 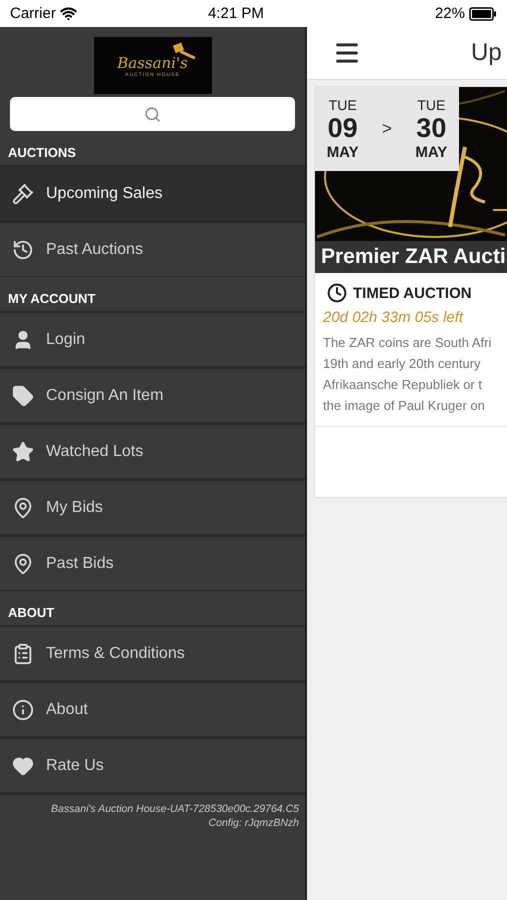 I want to click on section-title: MY ACCOUNT, so click(x=51, y=299).